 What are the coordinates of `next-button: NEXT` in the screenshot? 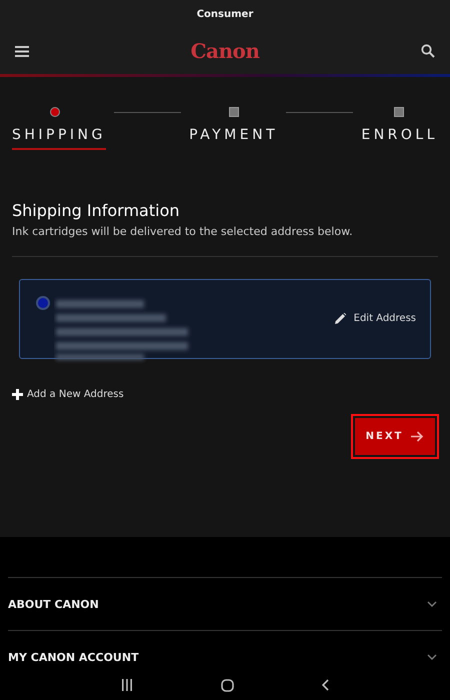 It's located at (395, 436).